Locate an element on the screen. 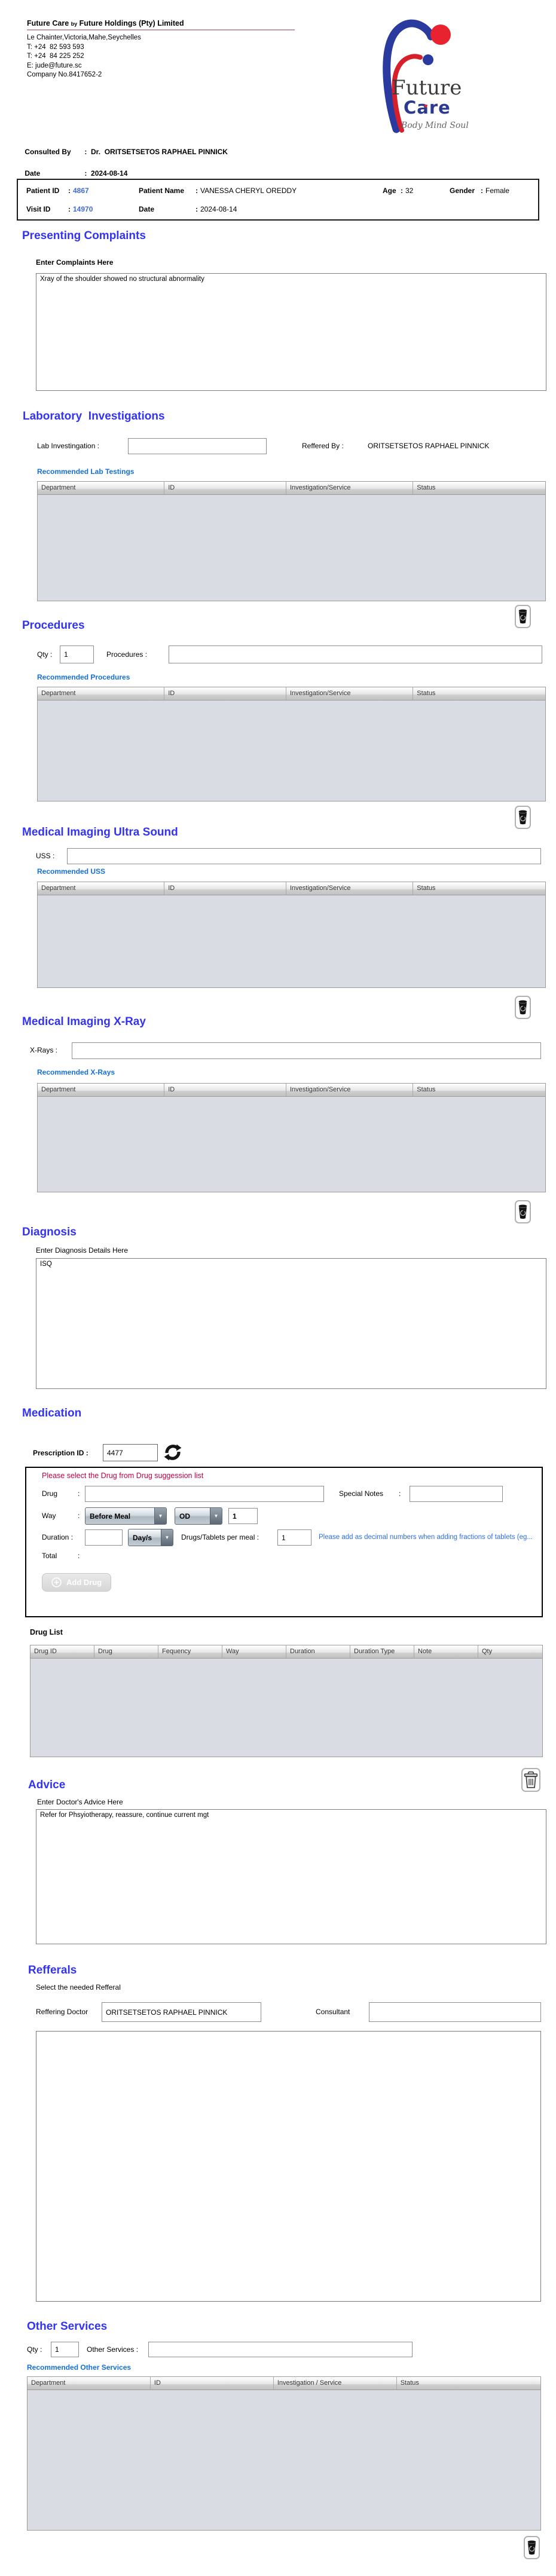 The image size is (556, 2576). xray-label: X-Rays : is located at coordinates (44, 1050).